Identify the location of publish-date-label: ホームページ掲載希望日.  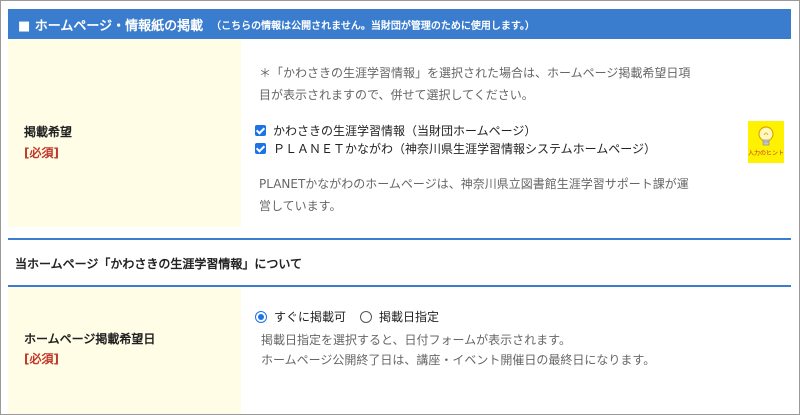
(90, 339).